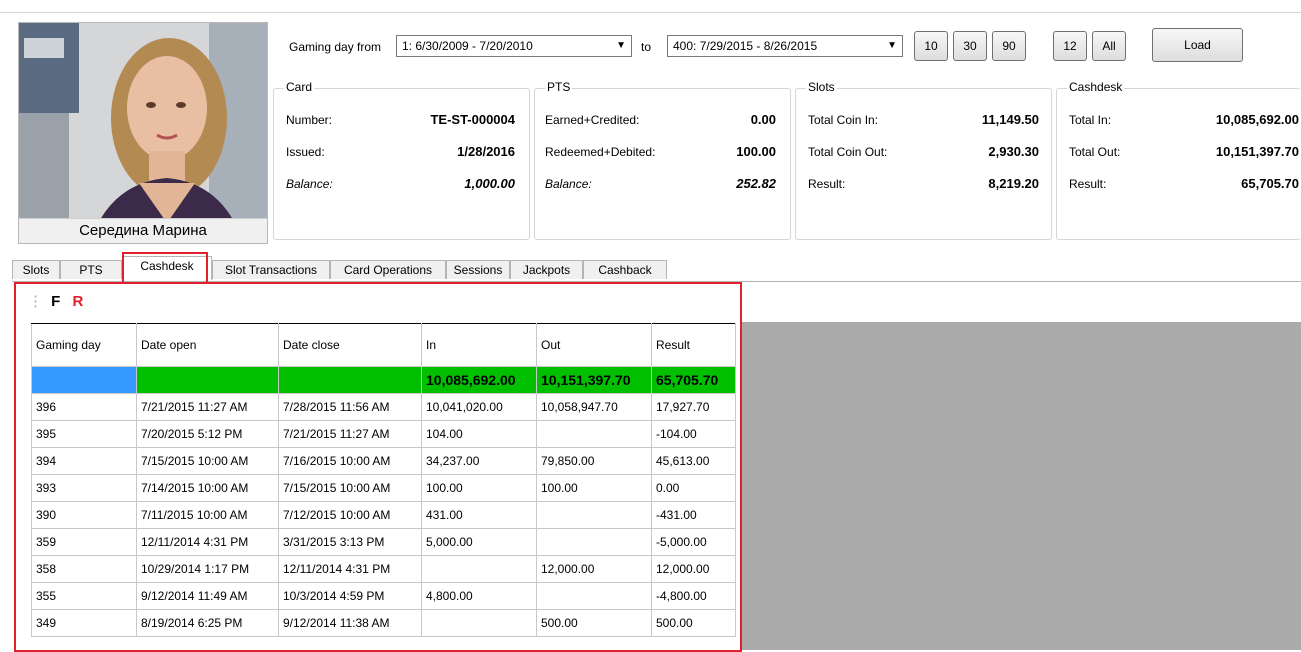 The width and height of the screenshot is (1301, 652). Describe the element at coordinates (84, 345) in the screenshot. I see `col-gaming-day: Gaming day` at that location.